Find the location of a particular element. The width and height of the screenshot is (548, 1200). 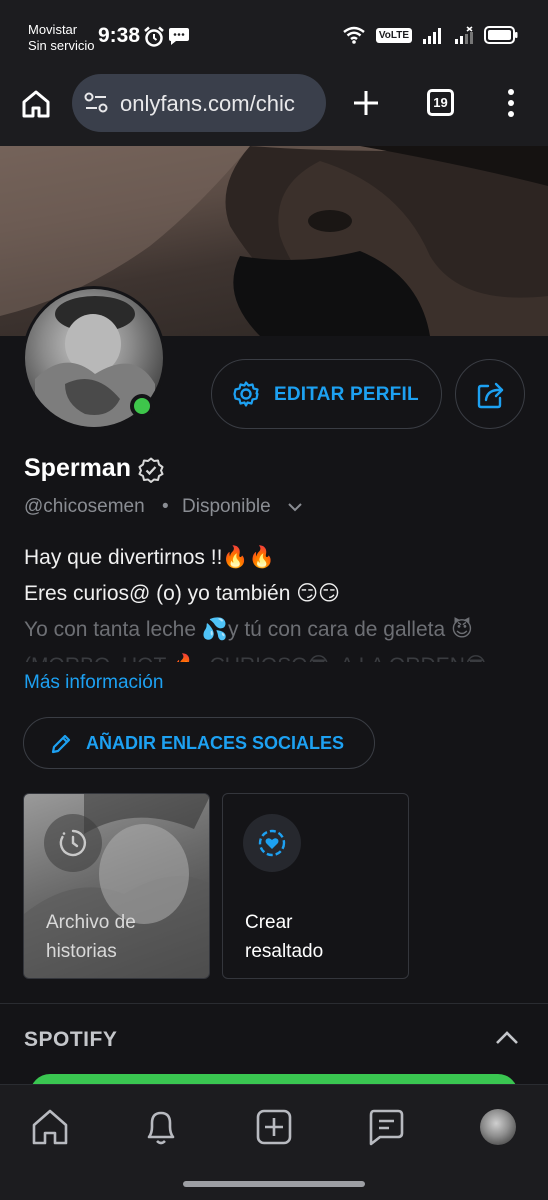

nav-notifications is located at coordinates (161, 1127).